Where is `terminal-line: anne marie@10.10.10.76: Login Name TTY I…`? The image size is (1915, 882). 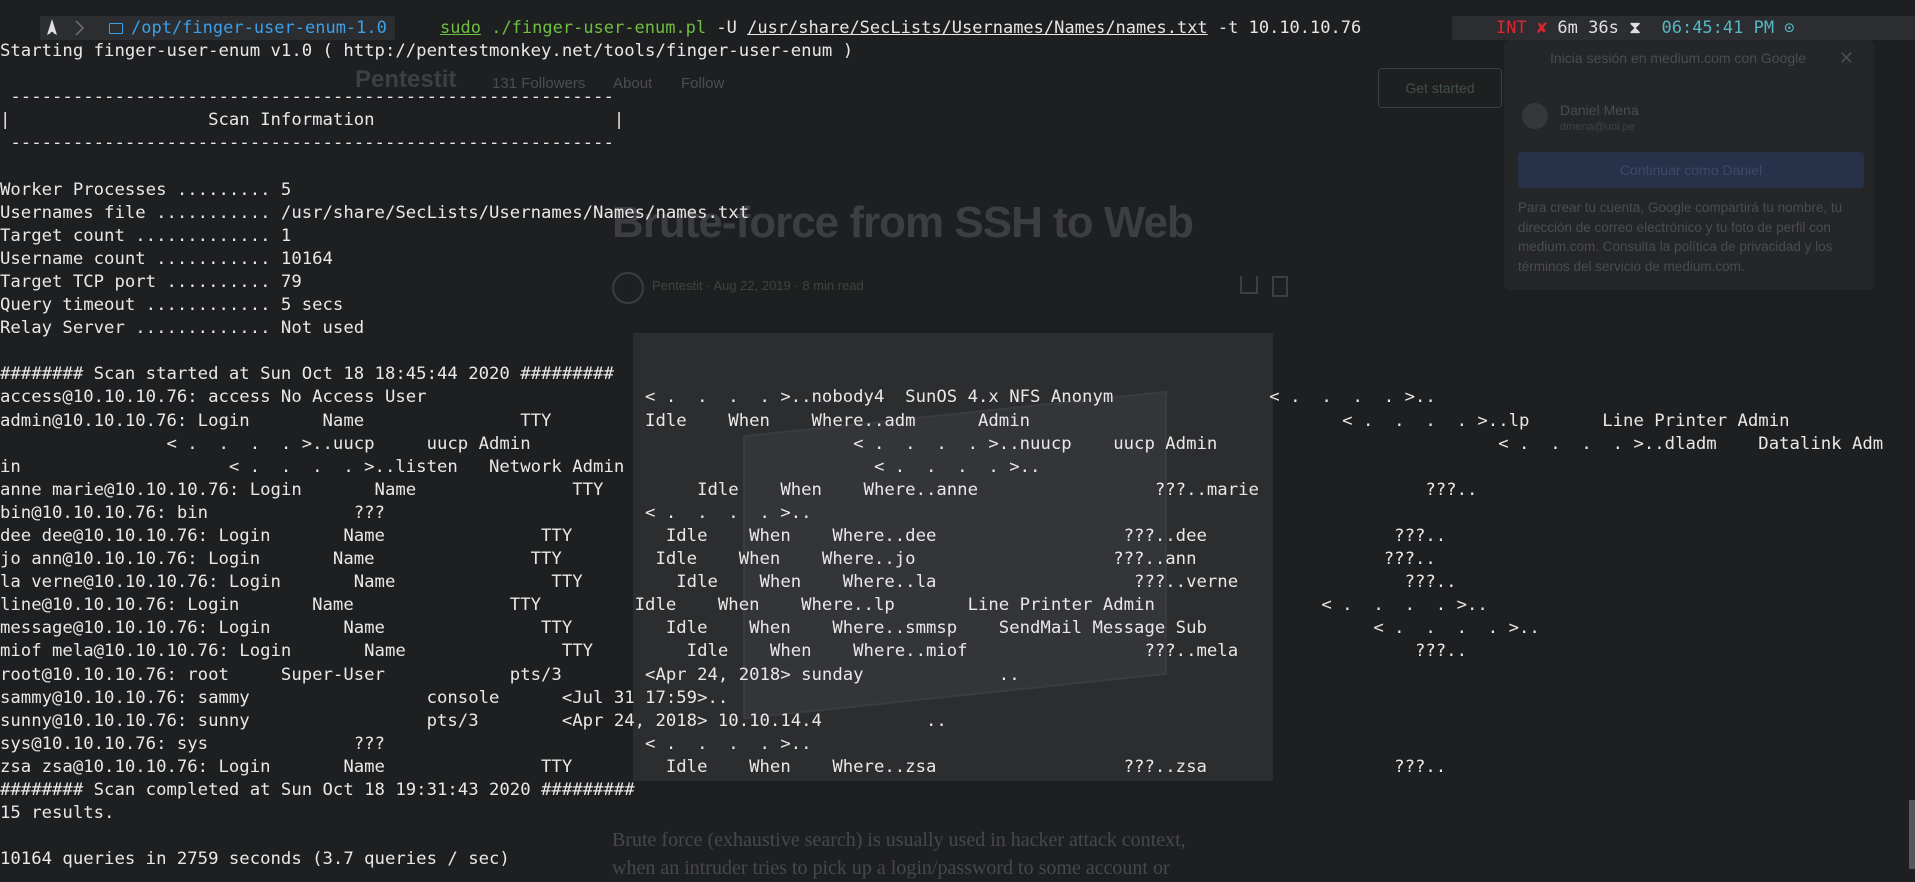 terminal-line: anne marie@10.10.10.76: Login Name TTY I… is located at coordinates (739, 489).